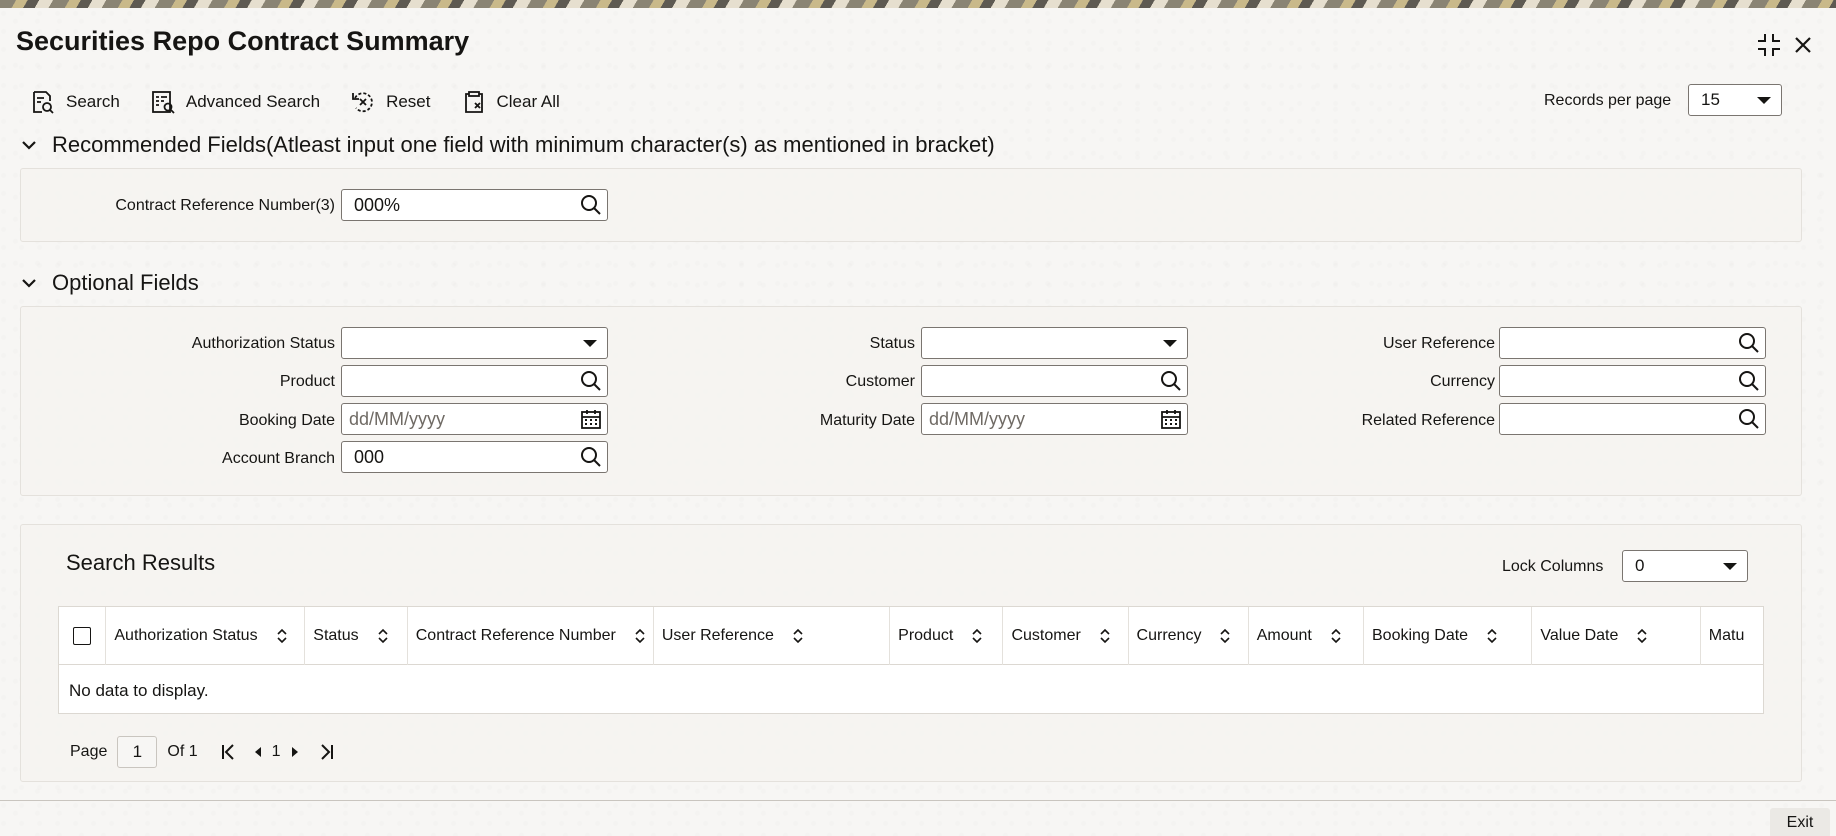  Describe the element at coordinates (82, 636) in the screenshot. I see `select-all-checkbox` at that location.